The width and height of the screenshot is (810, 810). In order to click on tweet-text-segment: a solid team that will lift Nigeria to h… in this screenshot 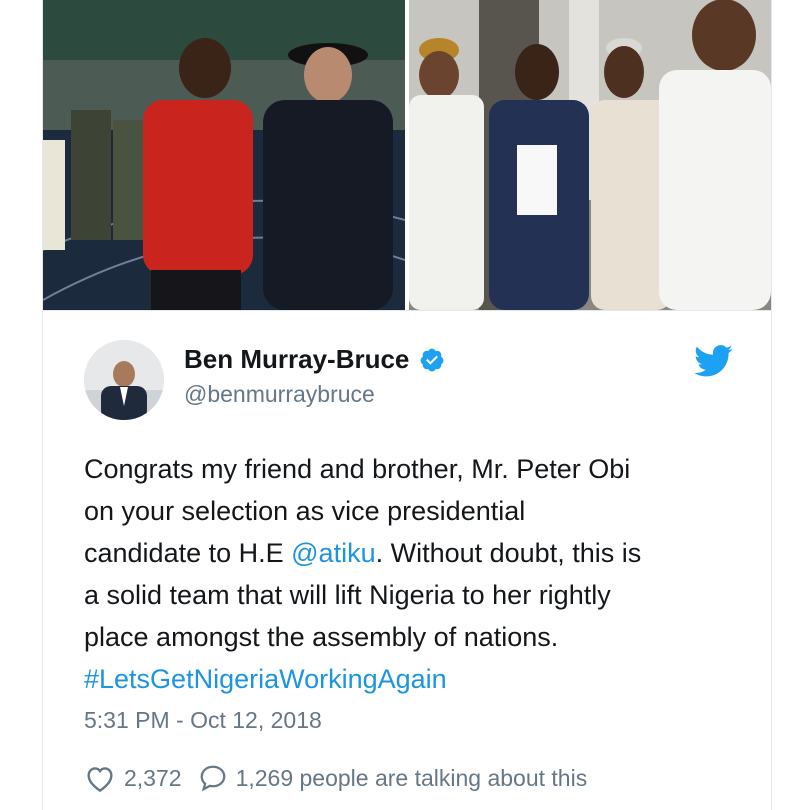, I will do `click(347, 595)`.